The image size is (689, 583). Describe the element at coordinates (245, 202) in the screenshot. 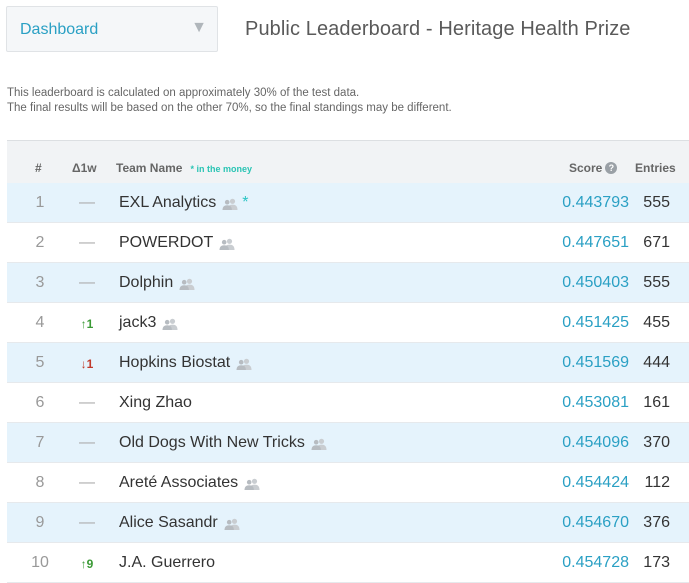

I see `in-the-money-star: *` at that location.